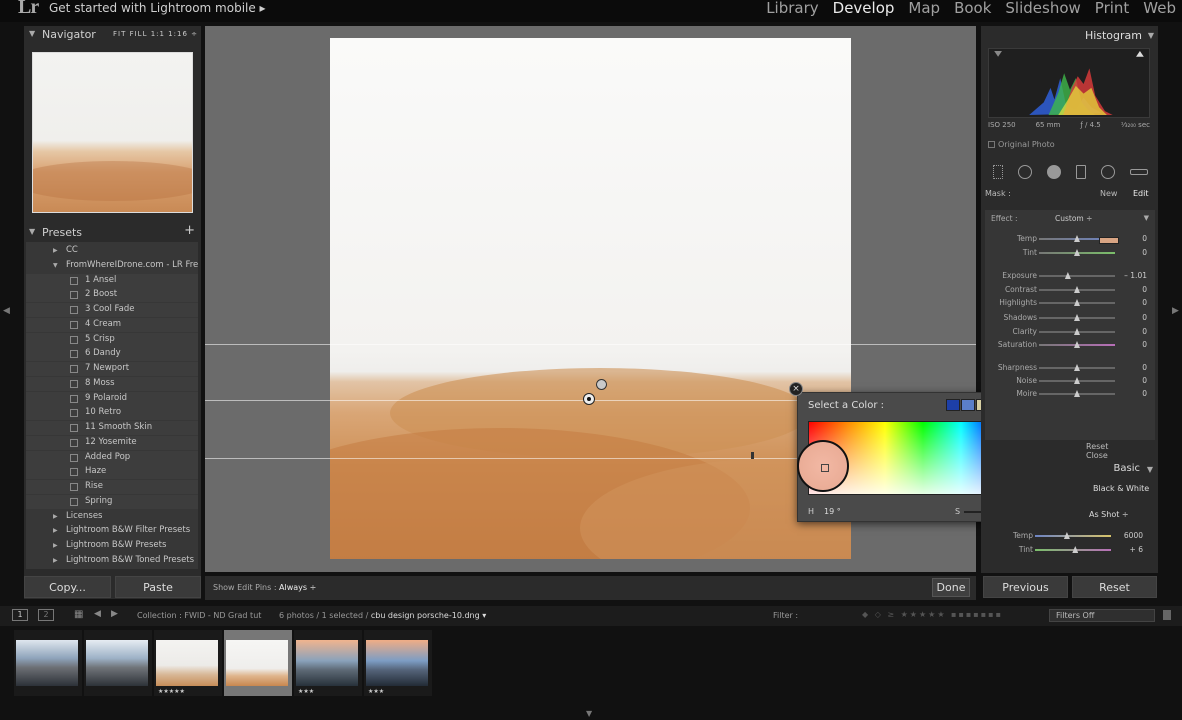 This screenshot has height=720, width=1182. What do you see at coordinates (112, 251) in the screenshot?
I see `preset-folder: ▶ CC` at bounding box center [112, 251].